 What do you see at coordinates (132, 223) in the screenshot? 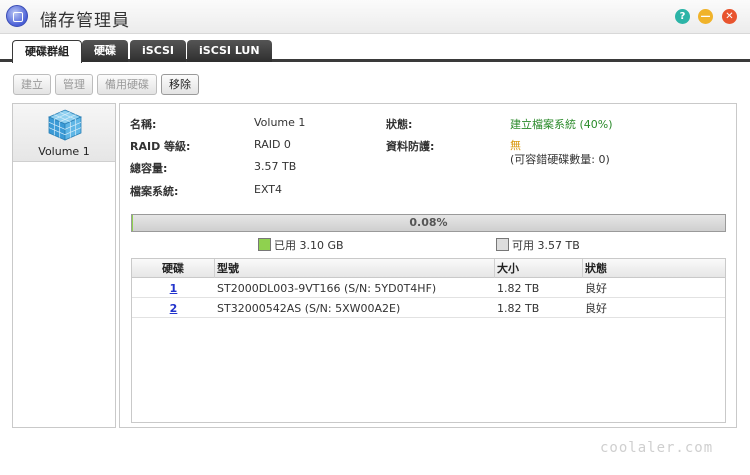
I see `usage-progress-fill` at bounding box center [132, 223].